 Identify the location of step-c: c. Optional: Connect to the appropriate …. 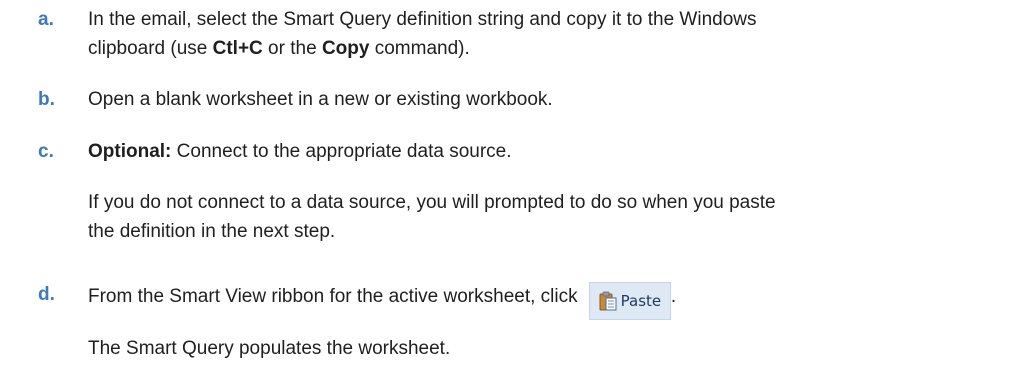
(535, 151).